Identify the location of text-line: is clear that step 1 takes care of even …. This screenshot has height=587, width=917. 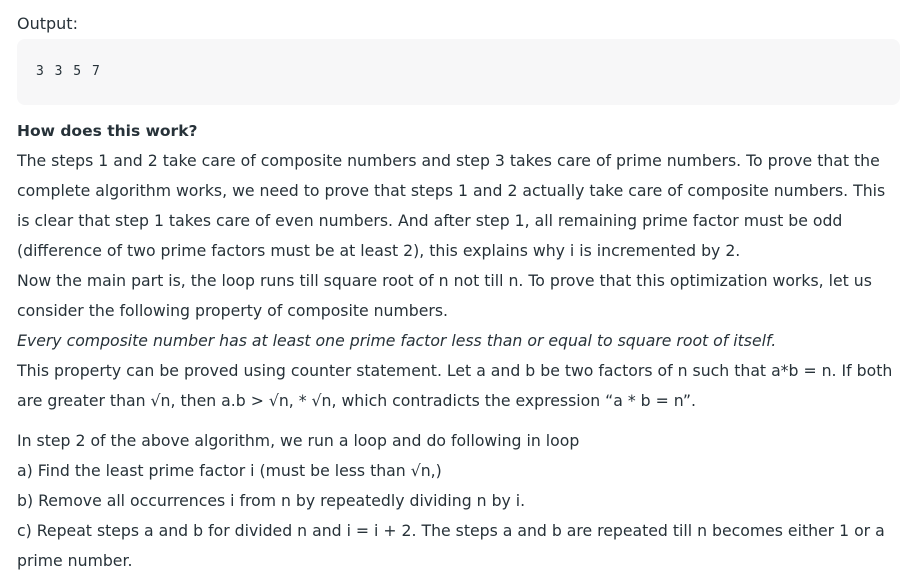
(430, 220).